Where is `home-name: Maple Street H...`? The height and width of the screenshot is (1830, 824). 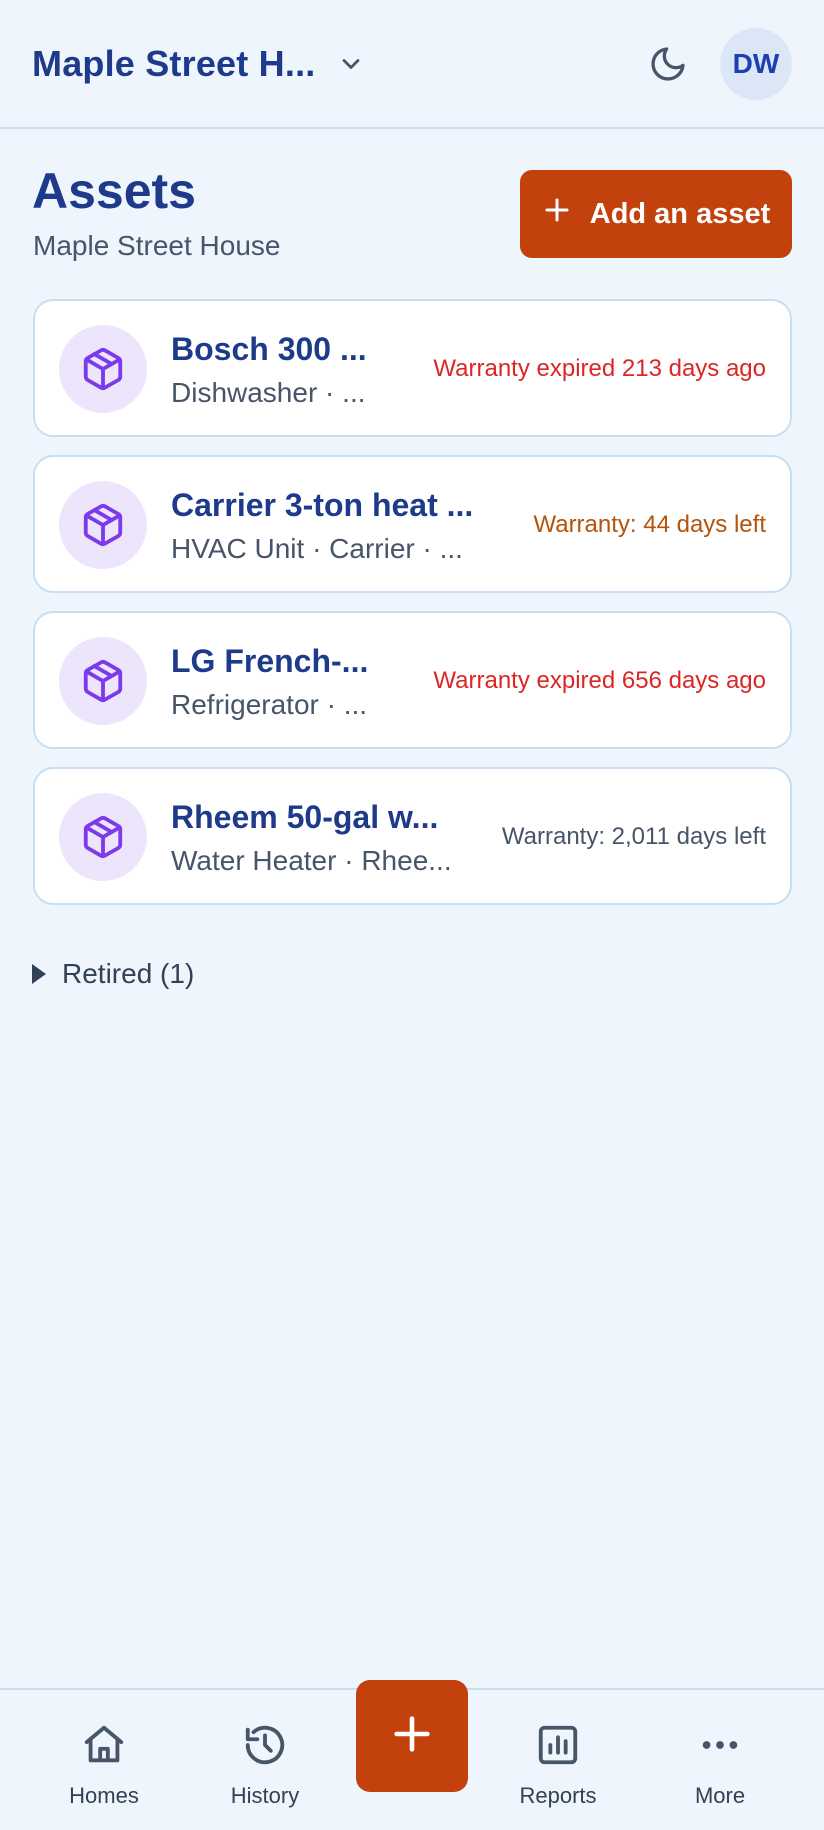
home-name: Maple Street H... is located at coordinates (174, 63).